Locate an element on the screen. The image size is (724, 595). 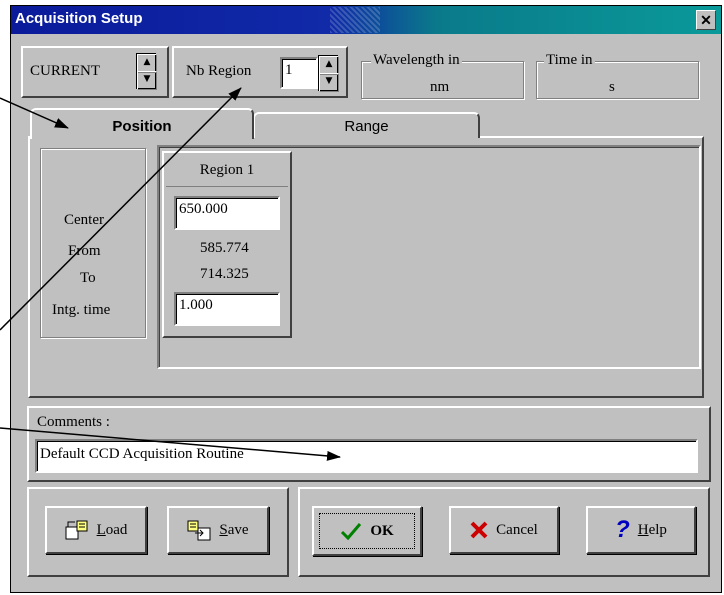
arrow-to-nb-region is located at coordinates (121, 209).